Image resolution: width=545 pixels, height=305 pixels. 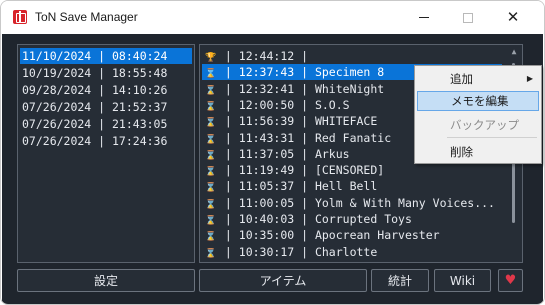 I want to click on window-title: ToN Save Manager, so click(x=86, y=17).